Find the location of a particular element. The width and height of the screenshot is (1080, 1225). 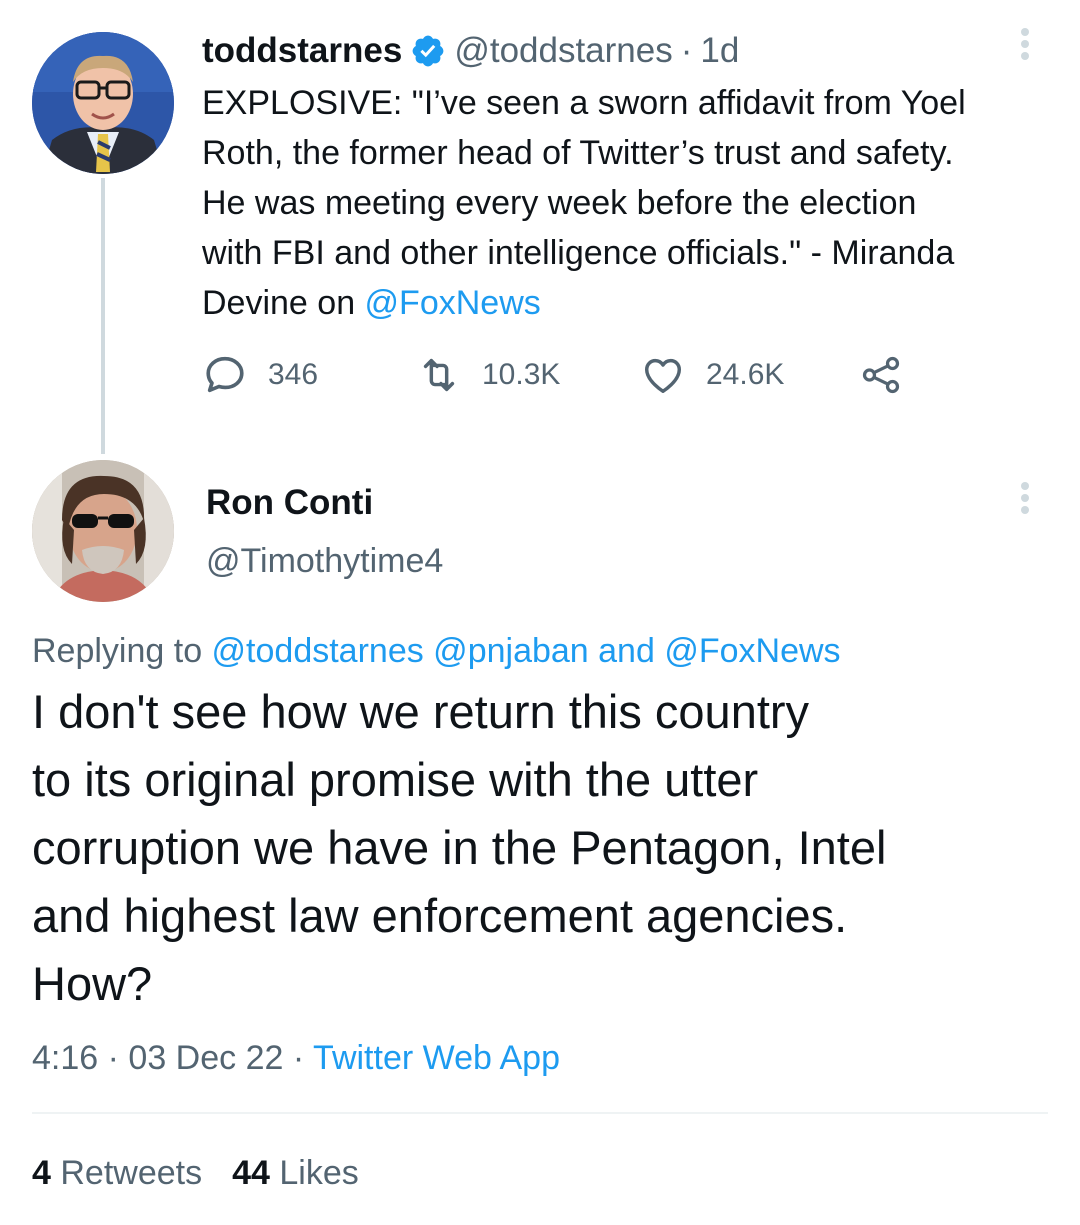

handle: @toddstarnes is located at coordinates (563, 51).